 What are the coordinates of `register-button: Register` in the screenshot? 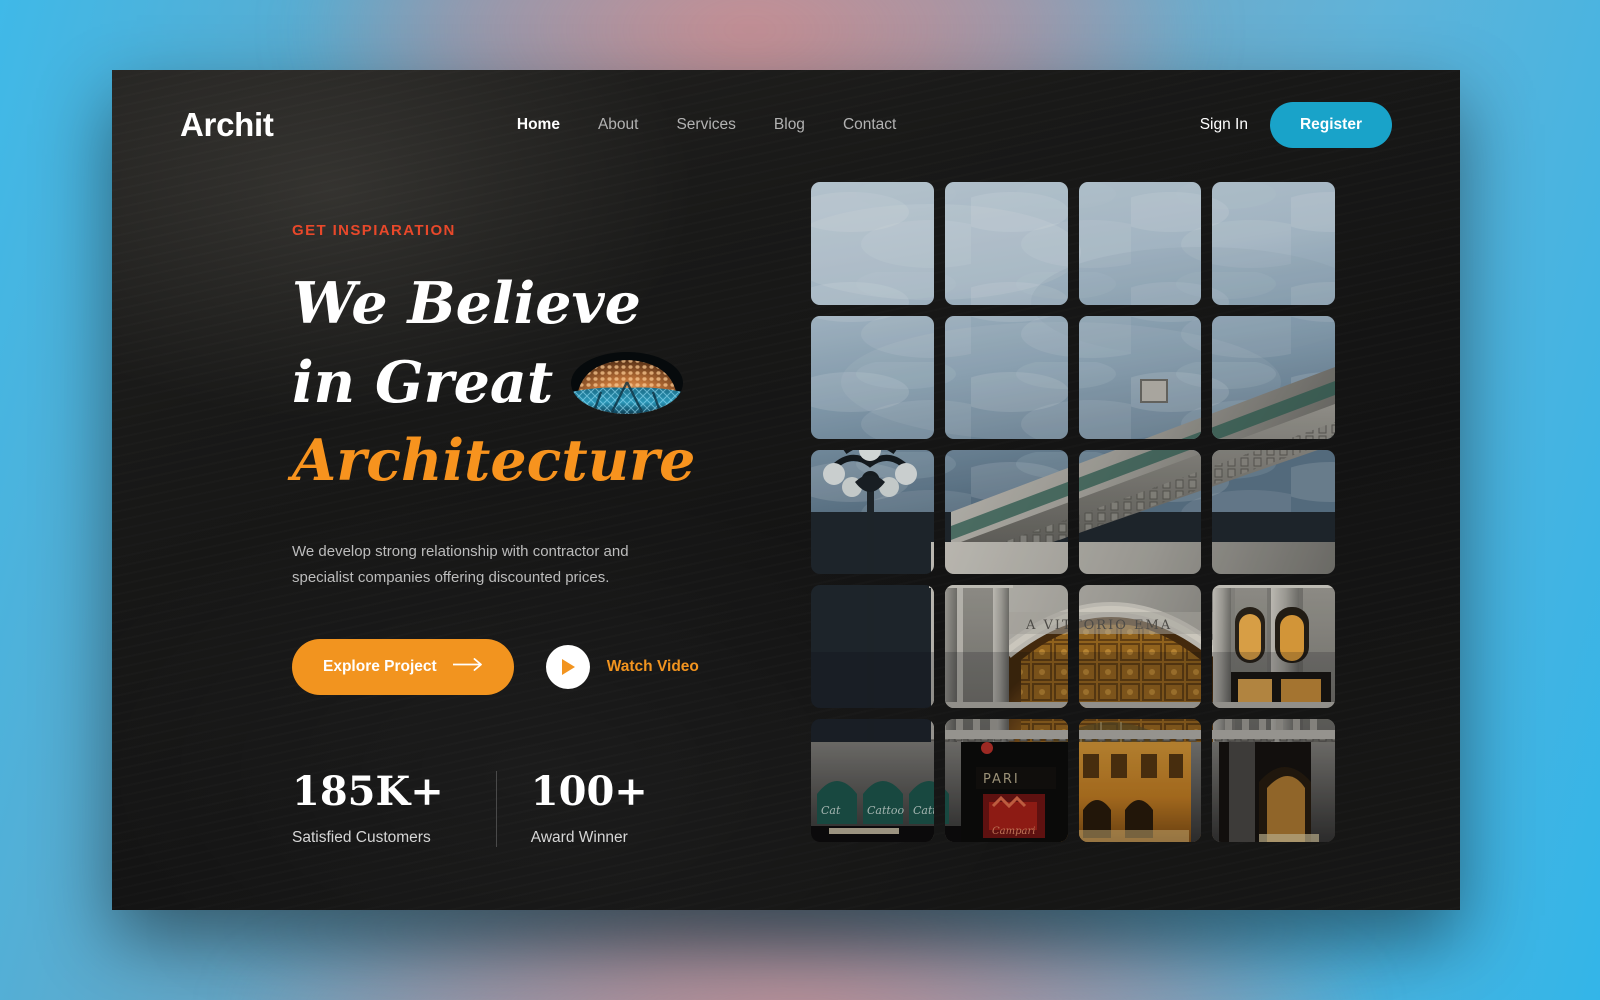 It's located at (1330, 125).